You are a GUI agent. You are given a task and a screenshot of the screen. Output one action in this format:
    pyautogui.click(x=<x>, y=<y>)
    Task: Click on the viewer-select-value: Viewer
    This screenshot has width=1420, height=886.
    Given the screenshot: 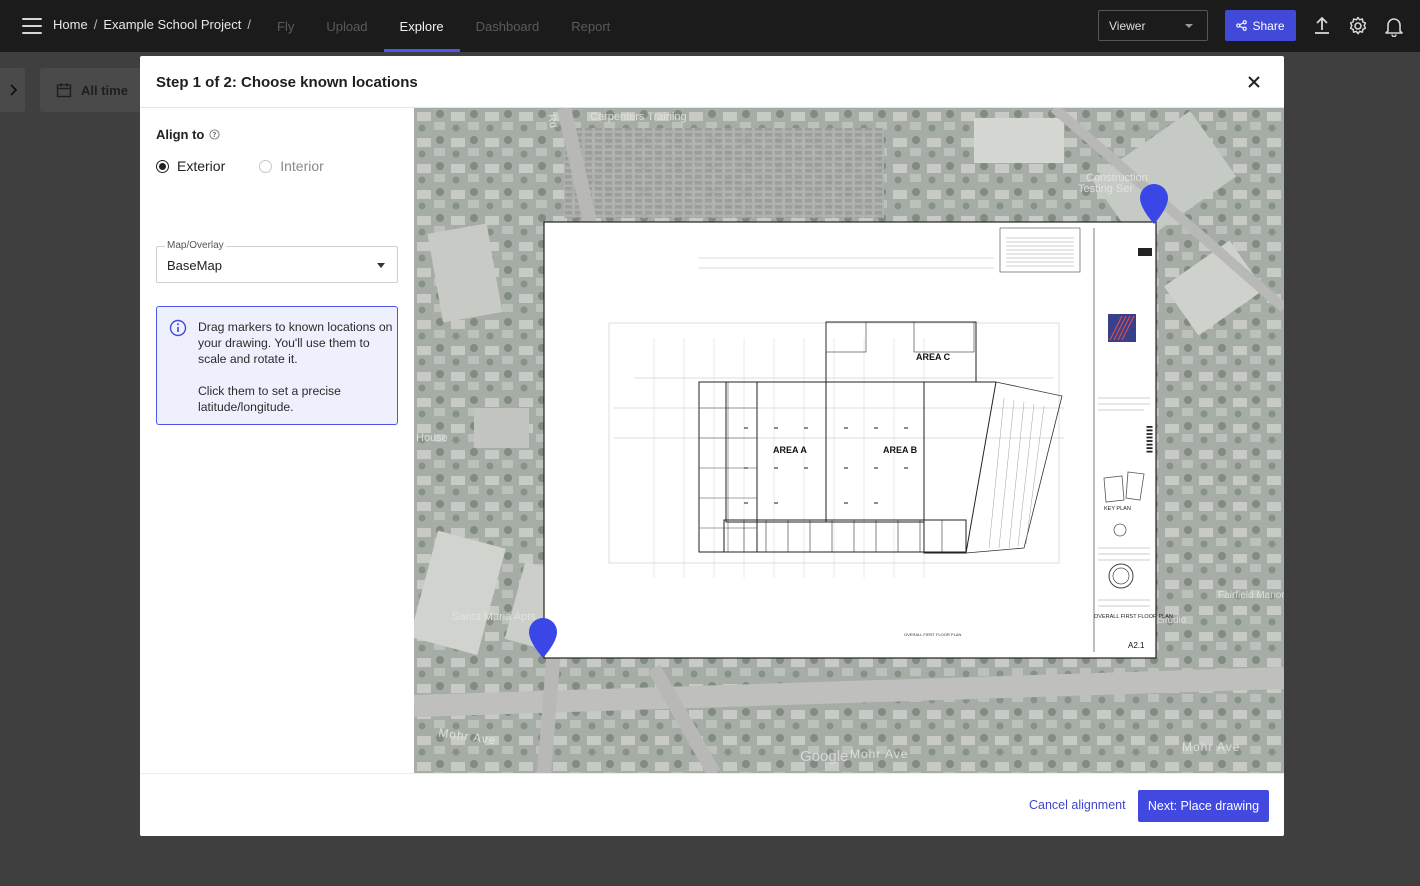 What is the action you would take?
    pyautogui.click(x=1127, y=25)
    